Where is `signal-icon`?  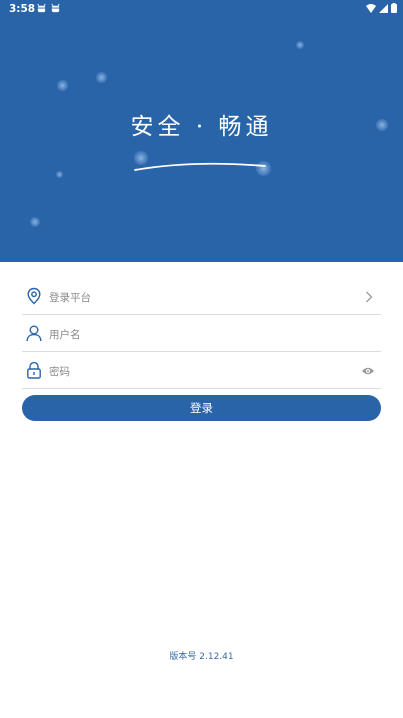 signal-icon is located at coordinates (383, 8).